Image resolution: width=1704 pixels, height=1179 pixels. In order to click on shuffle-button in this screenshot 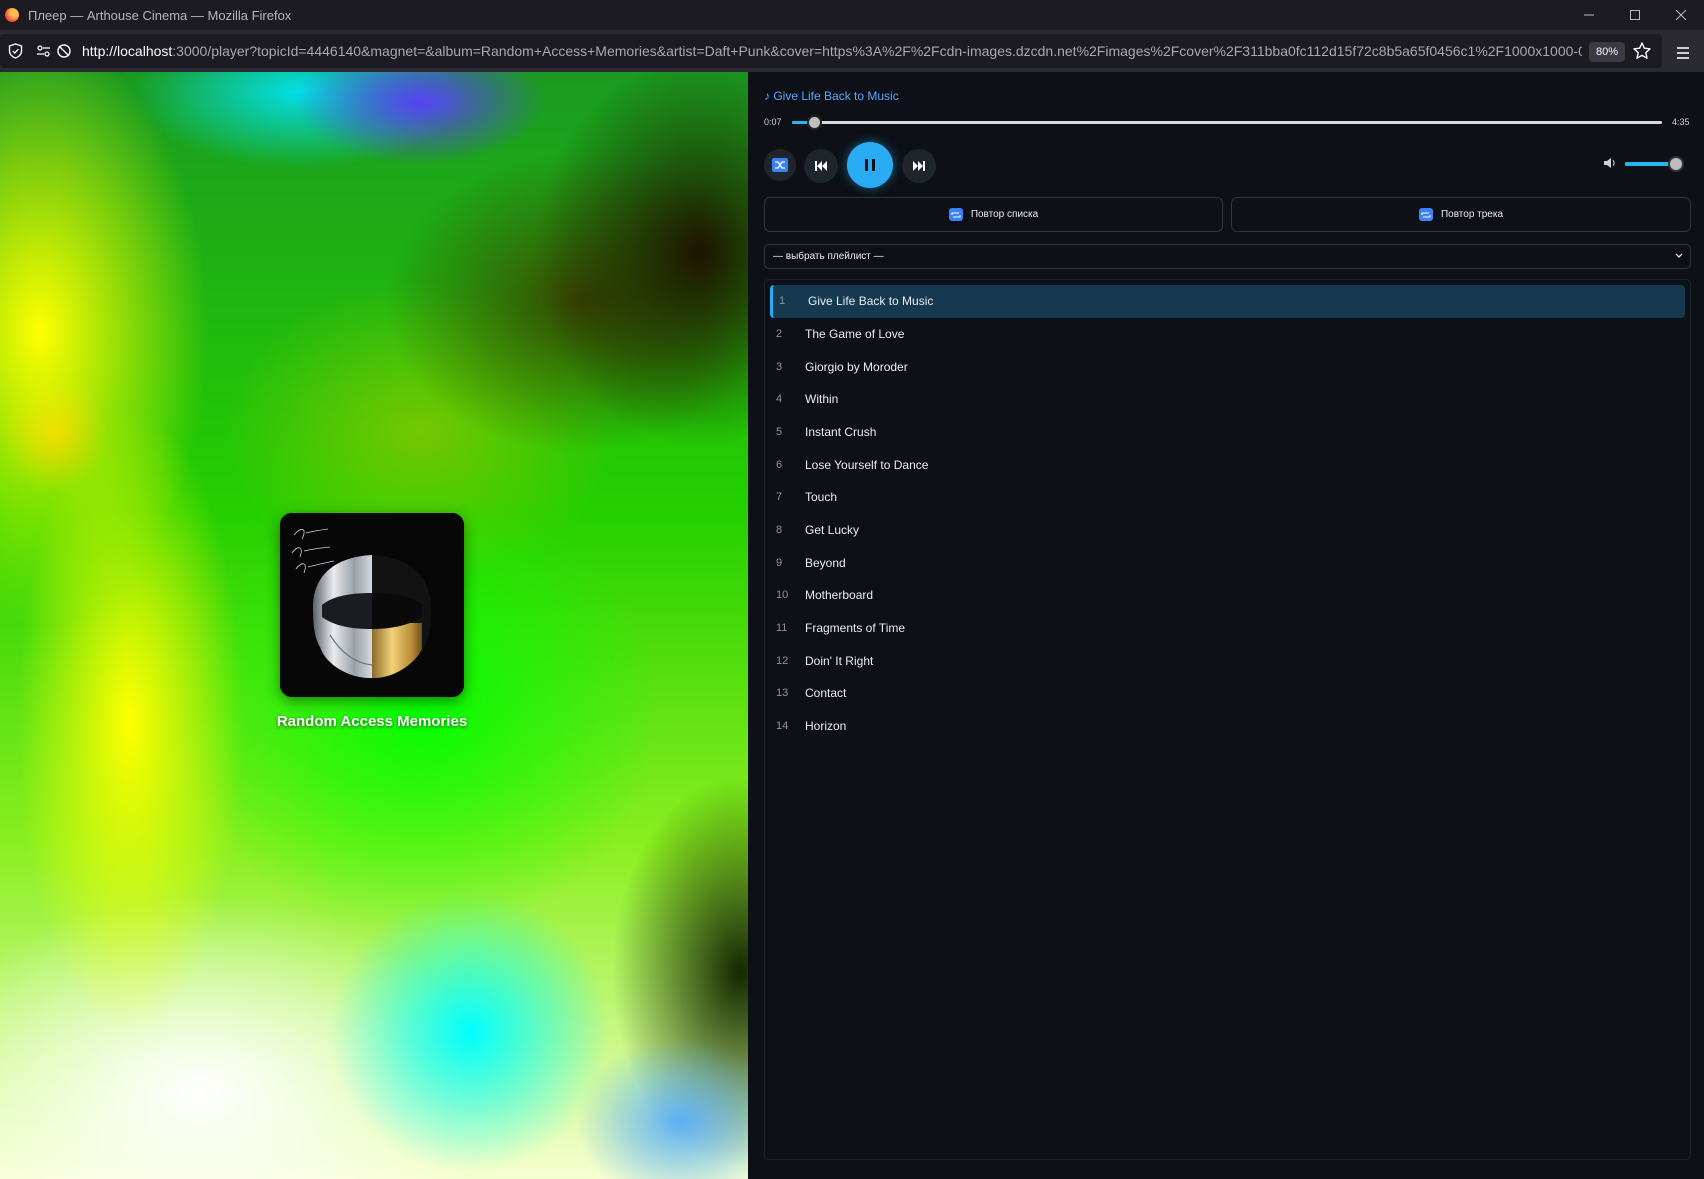, I will do `click(780, 165)`.